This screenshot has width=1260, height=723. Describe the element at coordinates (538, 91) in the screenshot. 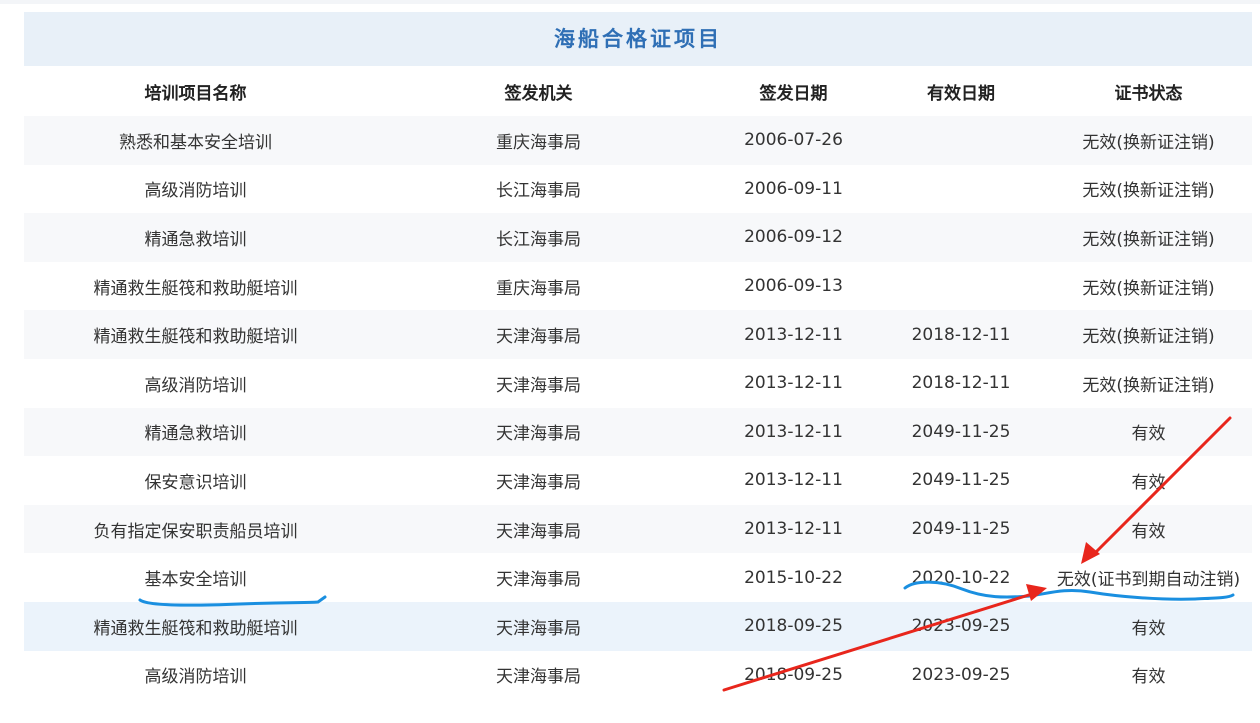

I see `header-issuing-authority: 签发机关` at that location.